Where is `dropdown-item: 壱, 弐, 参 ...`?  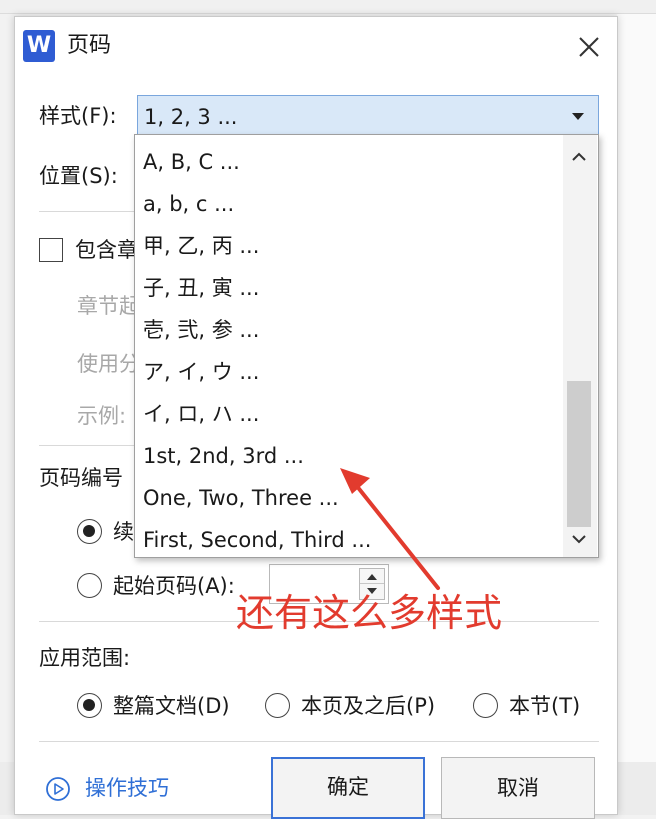
dropdown-item: 壱, 弐, 参 ... is located at coordinates (201, 330).